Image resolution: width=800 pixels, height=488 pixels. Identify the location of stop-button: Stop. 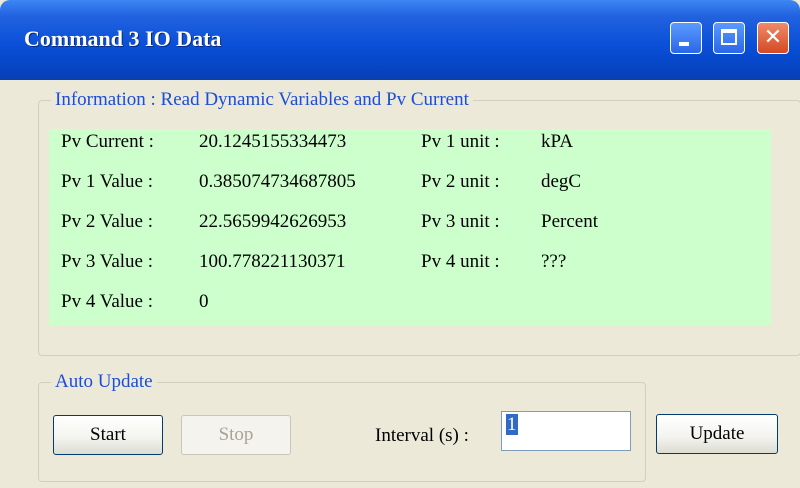
(236, 435).